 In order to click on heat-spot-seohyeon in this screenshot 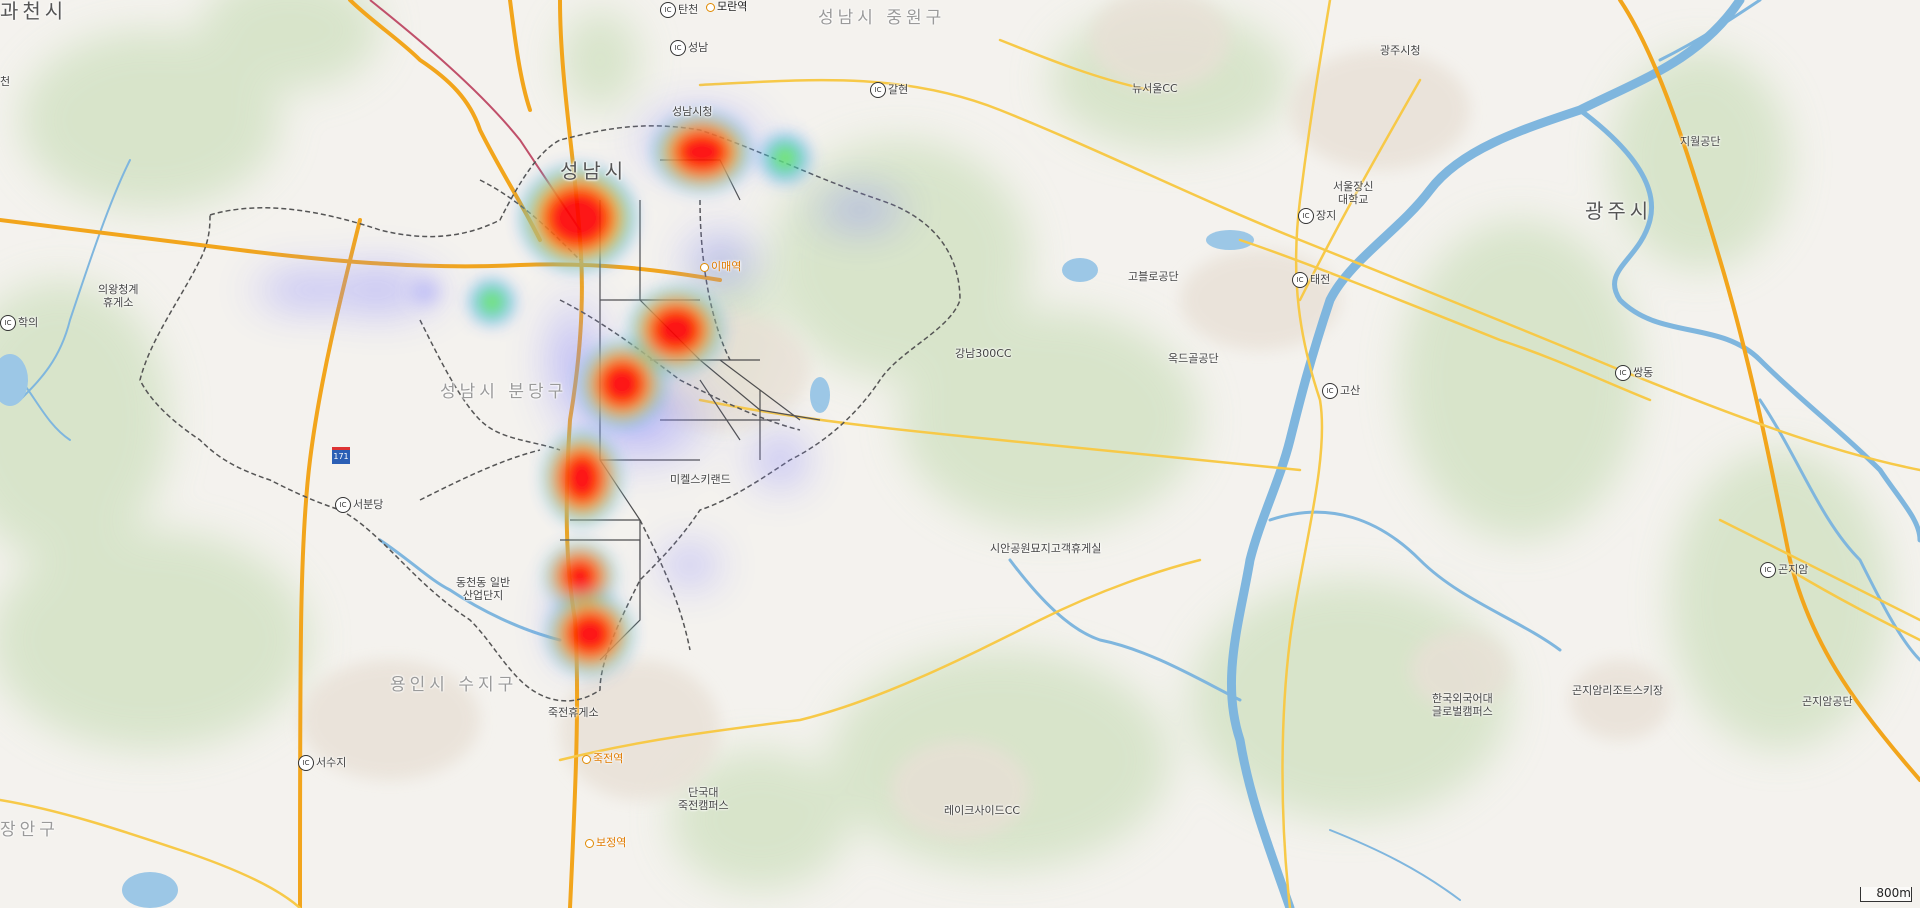, I will do `click(622, 384)`.